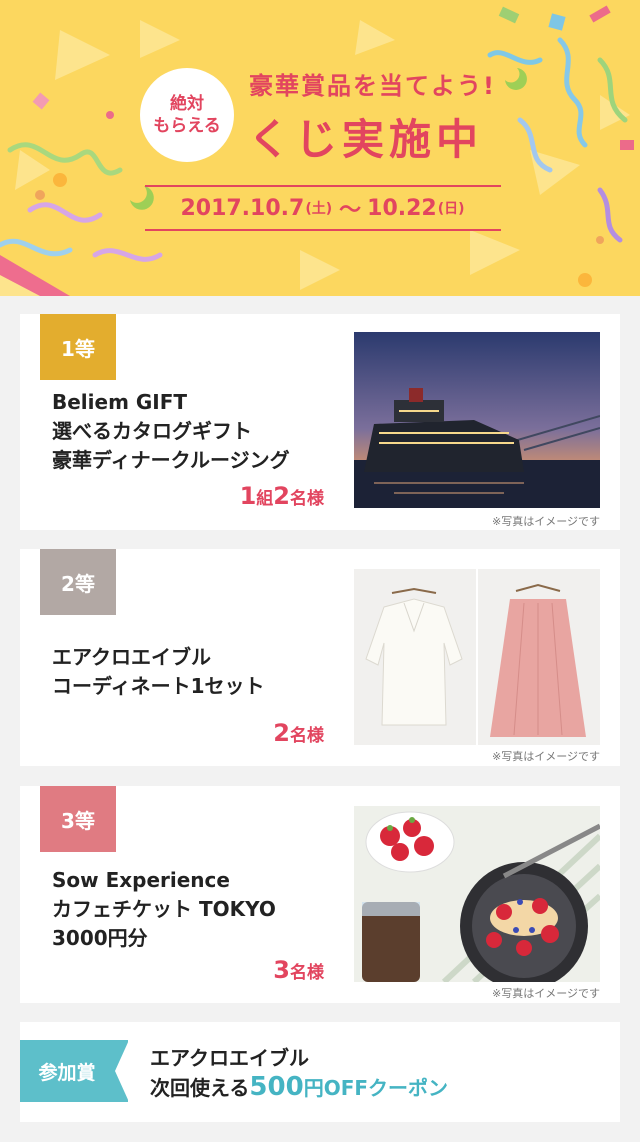 The height and width of the screenshot is (1142, 640). What do you see at coordinates (200, 1088) in the screenshot?
I see `participation-prefix: 次回使える` at bounding box center [200, 1088].